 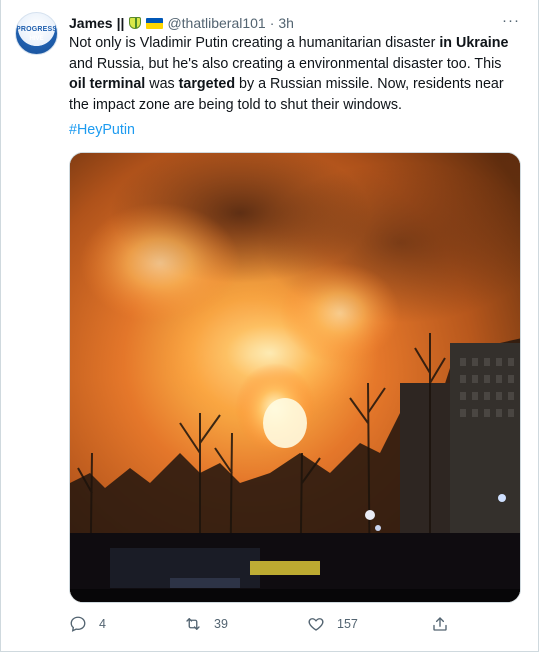 I want to click on share-icon, so click(x=440, y=624).